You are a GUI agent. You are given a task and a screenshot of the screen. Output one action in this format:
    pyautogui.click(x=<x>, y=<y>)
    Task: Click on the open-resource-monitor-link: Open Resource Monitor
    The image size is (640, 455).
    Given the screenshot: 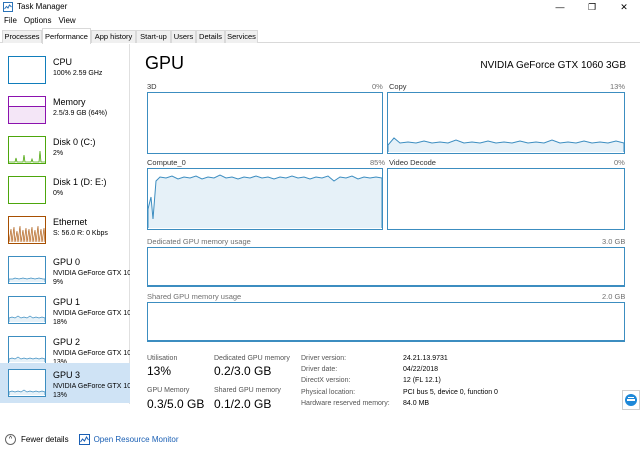 What is the action you would take?
    pyautogui.click(x=128, y=439)
    